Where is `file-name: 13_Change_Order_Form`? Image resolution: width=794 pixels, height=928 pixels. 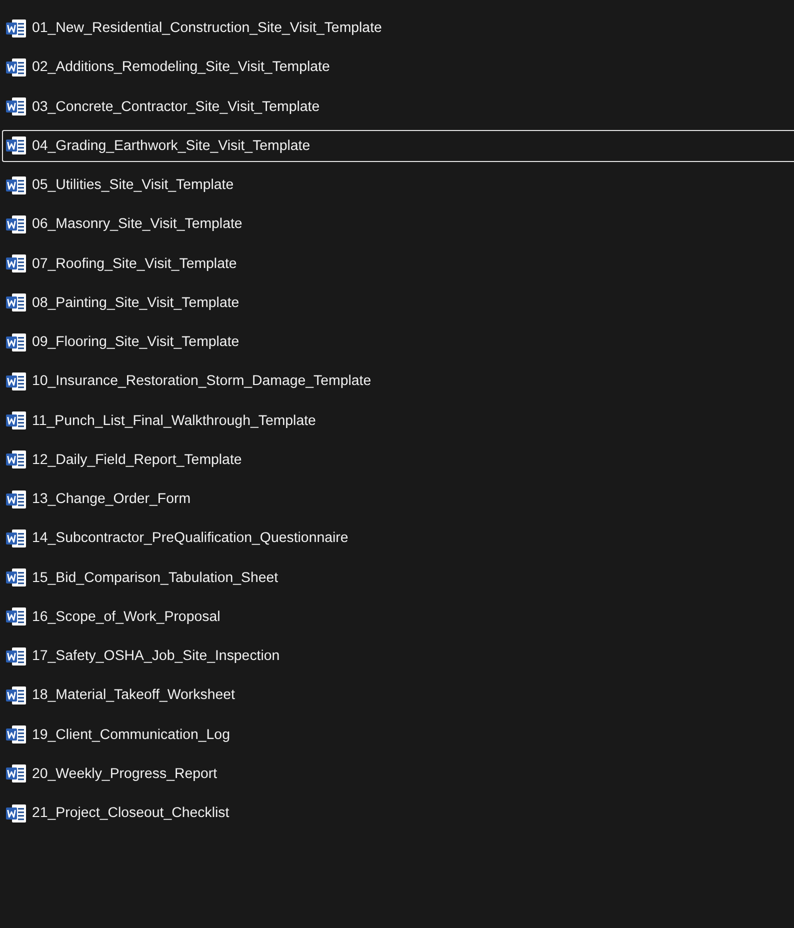 file-name: 13_Change_Order_Form is located at coordinates (111, 499).